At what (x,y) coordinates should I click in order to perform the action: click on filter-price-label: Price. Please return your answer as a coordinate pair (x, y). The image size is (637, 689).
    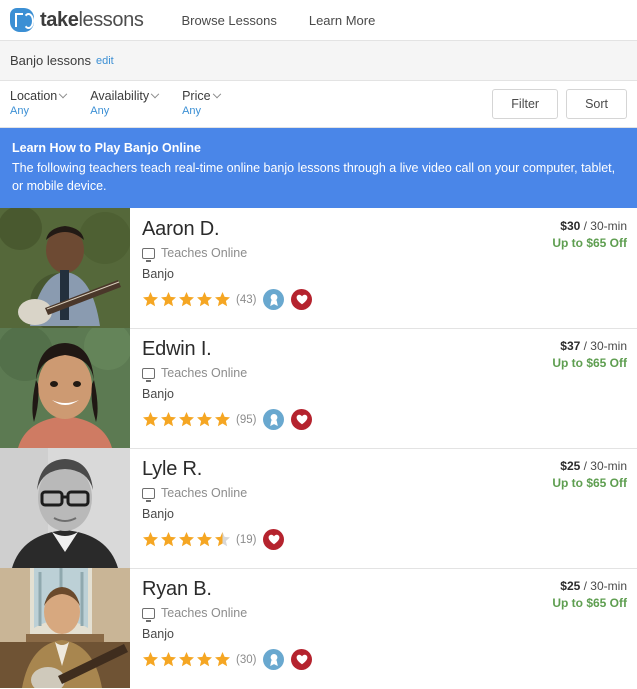
    Looking at the image, I should click on (201, 96).